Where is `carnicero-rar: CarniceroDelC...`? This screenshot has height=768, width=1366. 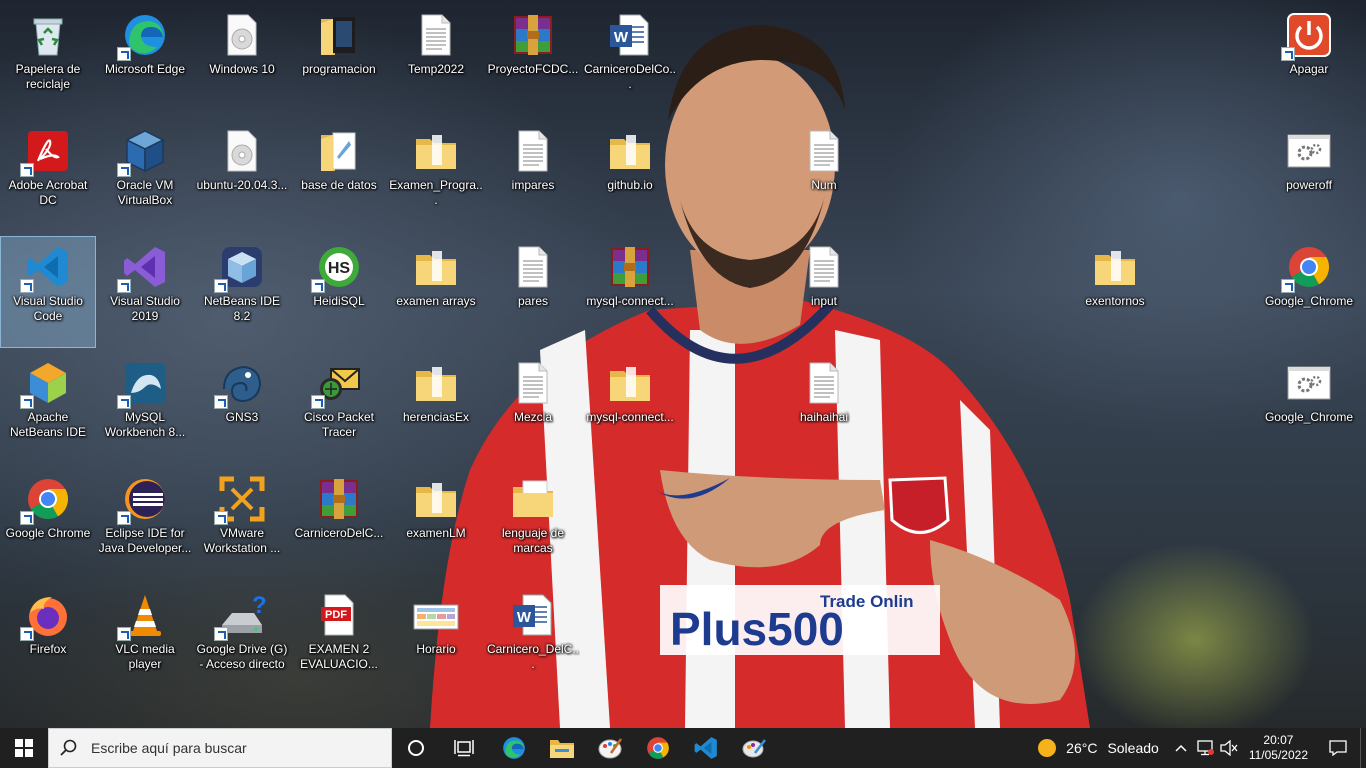 carnicero-rar: CarniceroDelC... is located at coordinates (339, 524).